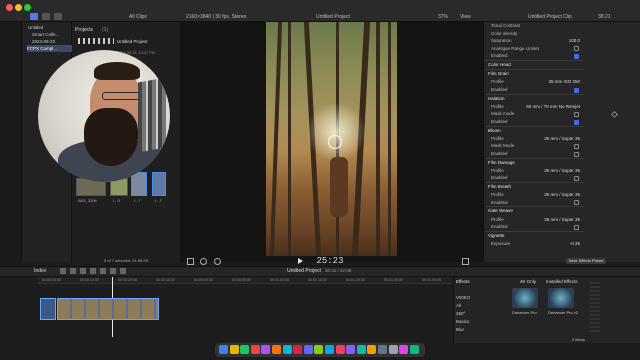 Image resolution: width=640 pixels, height=360 pixels. Describe the element at coordinates (562, 281) in the screenshot. I see `effects-installed-category: Installed Effects` at that location.